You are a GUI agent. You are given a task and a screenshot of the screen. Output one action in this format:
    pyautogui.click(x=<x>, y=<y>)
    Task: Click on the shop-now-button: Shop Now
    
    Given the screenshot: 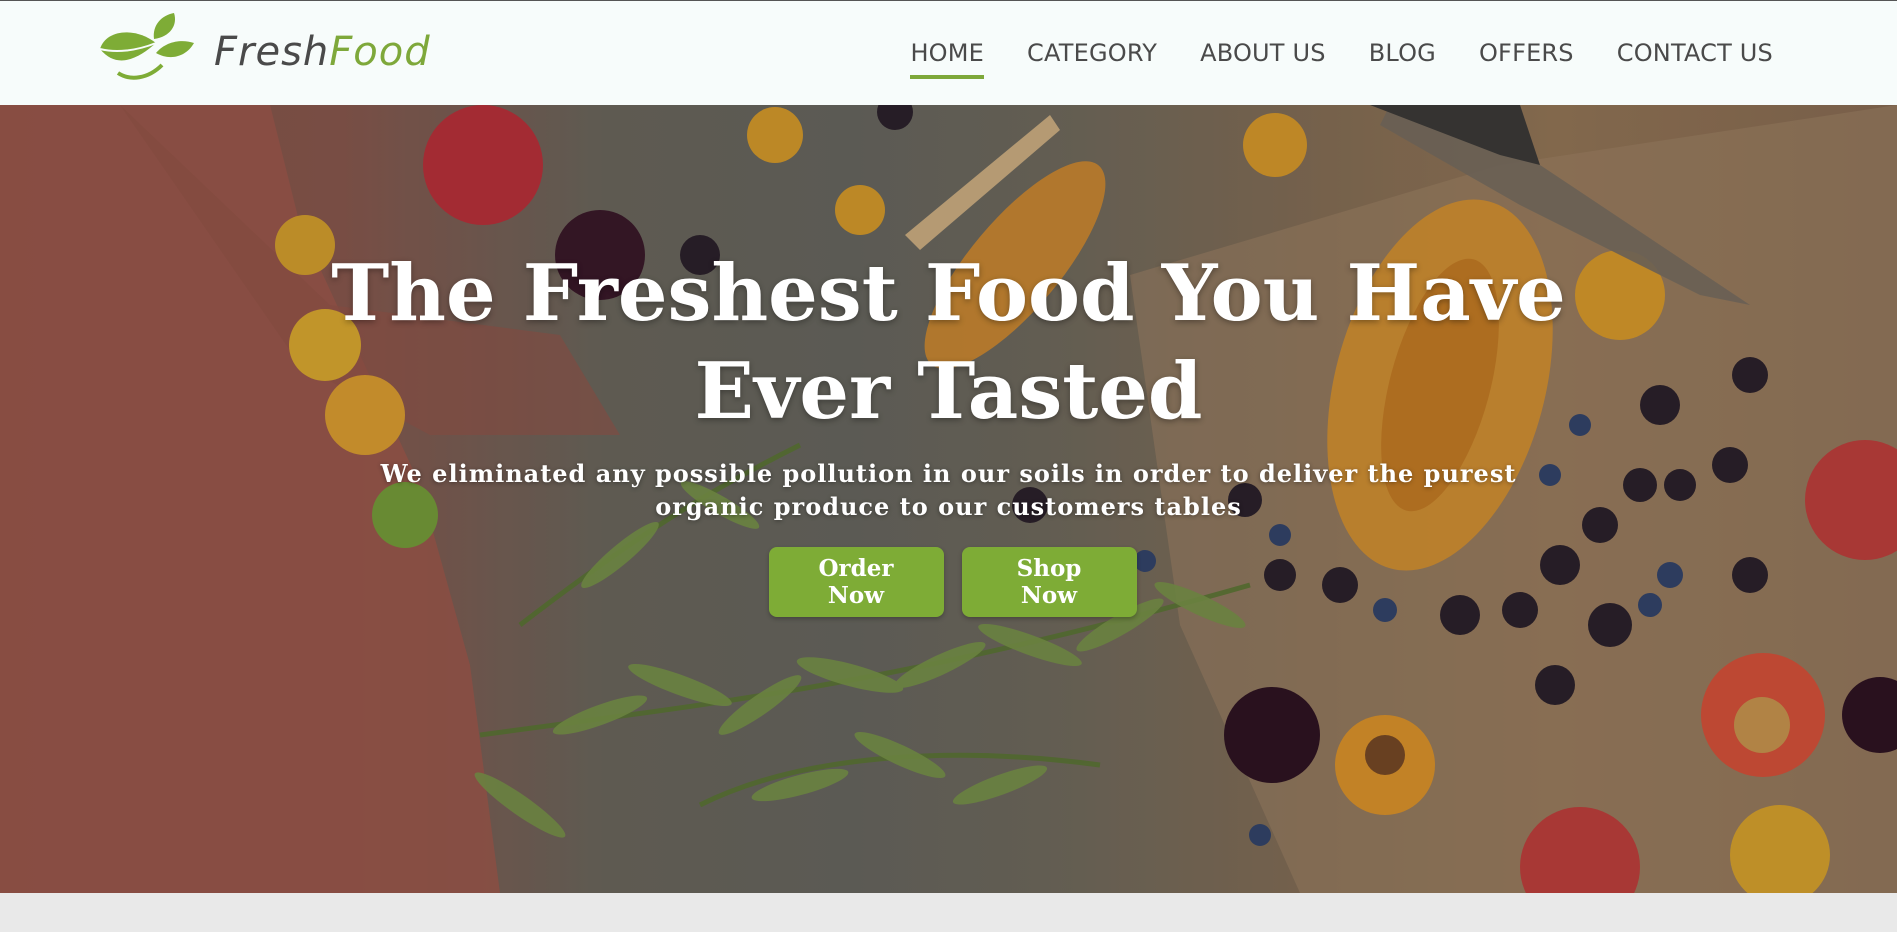 What is the action you would take?
    pyautogui.click(x=1049, y=582)
    